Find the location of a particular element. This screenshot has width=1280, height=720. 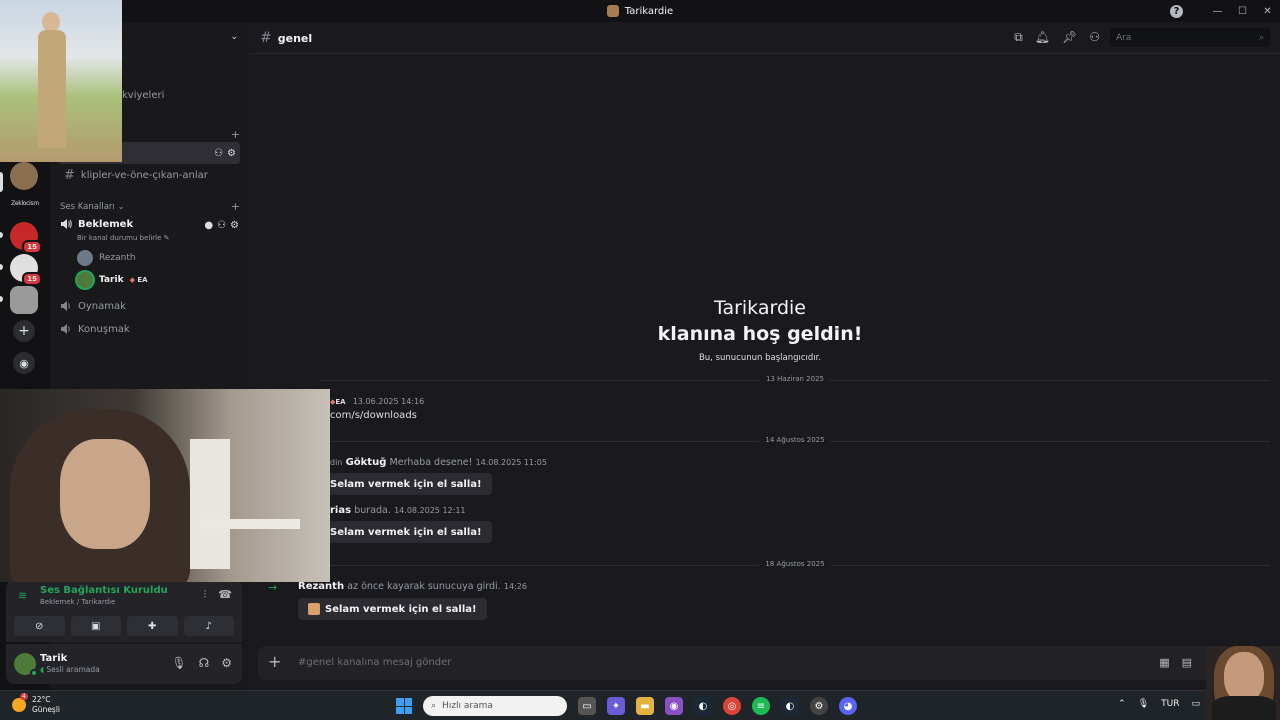

welcome-subtitle: klanına hoş geldin! is located at coordinates (760, 334).